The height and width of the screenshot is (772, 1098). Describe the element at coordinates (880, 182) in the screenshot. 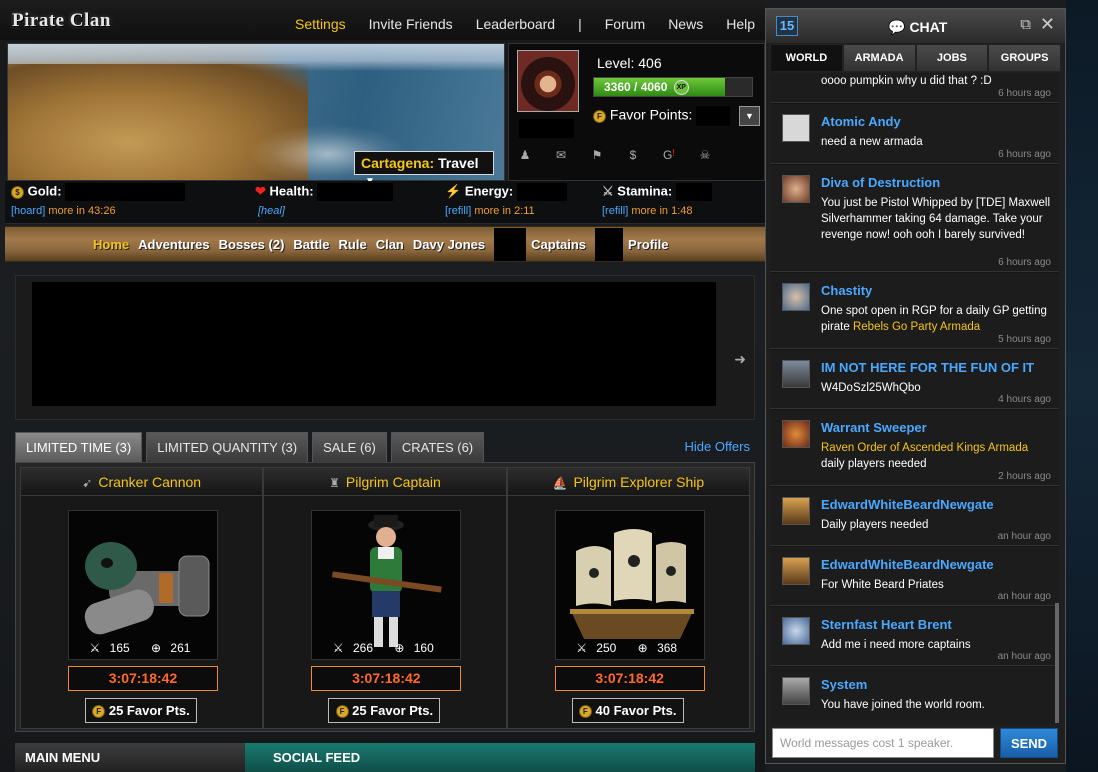

I see `message-author: Diva of Destruction` at that location.